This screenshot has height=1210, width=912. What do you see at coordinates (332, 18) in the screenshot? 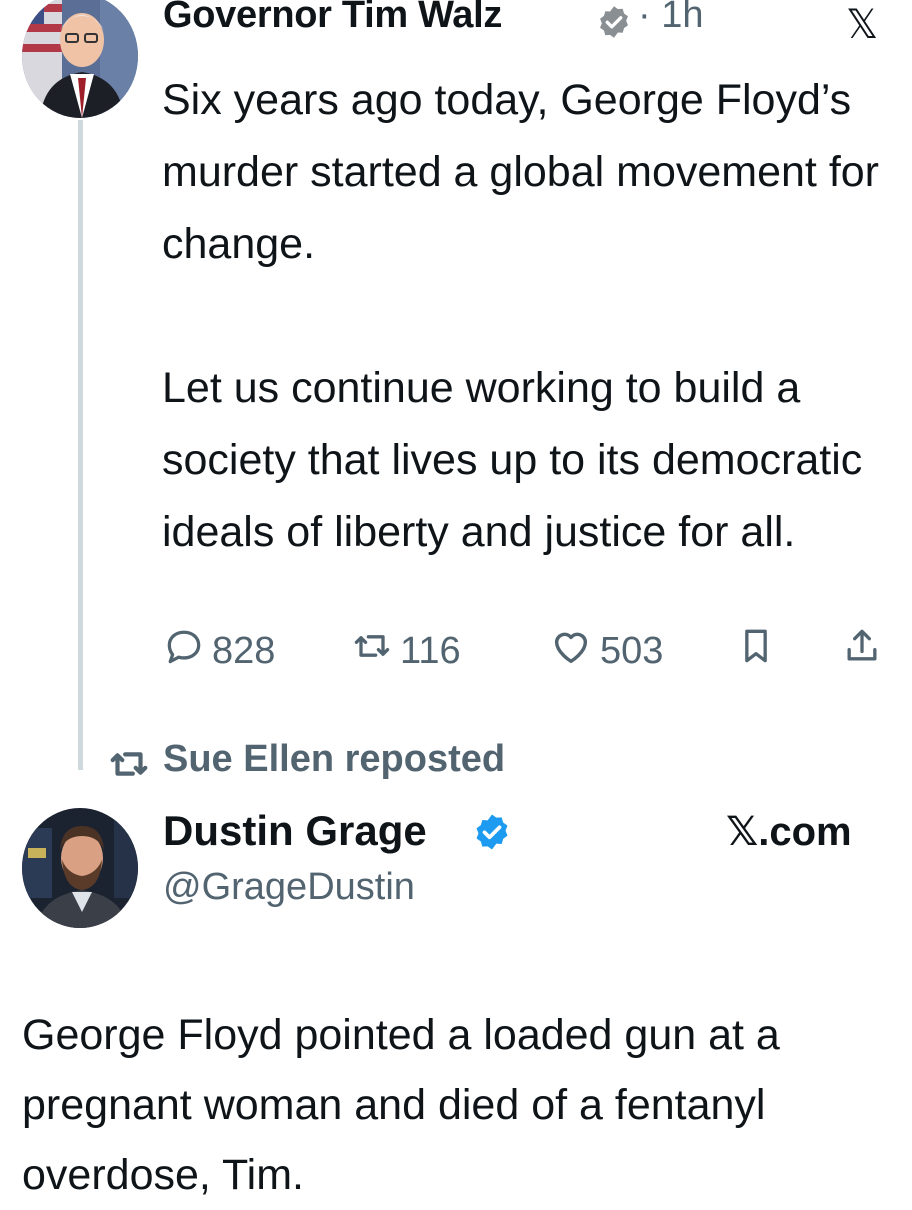
I see `author-name: Governor Tim Walz` at bounding box center [332, 18].